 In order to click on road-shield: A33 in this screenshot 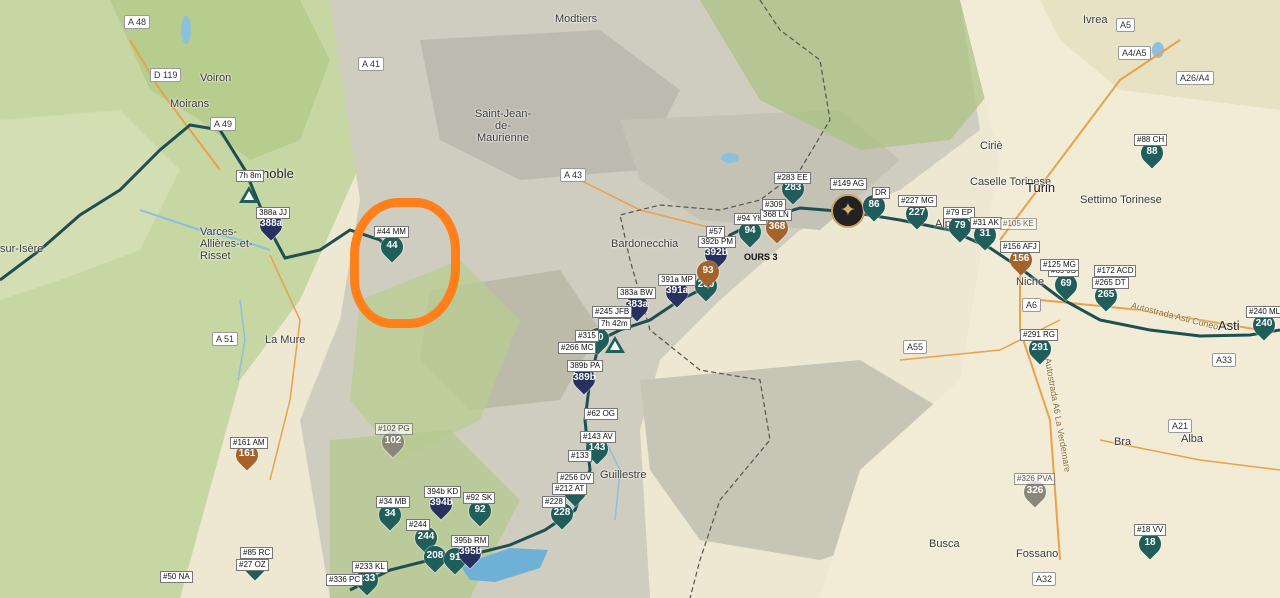, I will do `click(1224, 360)`.